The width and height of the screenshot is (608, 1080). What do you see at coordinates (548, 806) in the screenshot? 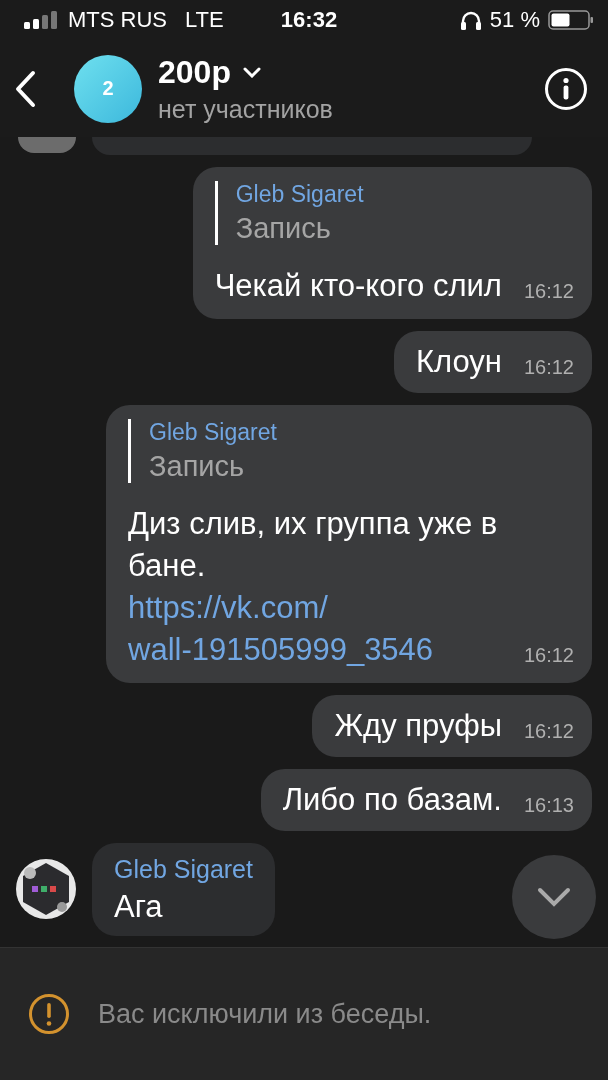
I see `message-time: 16:13` at bounding box center [548, 806].